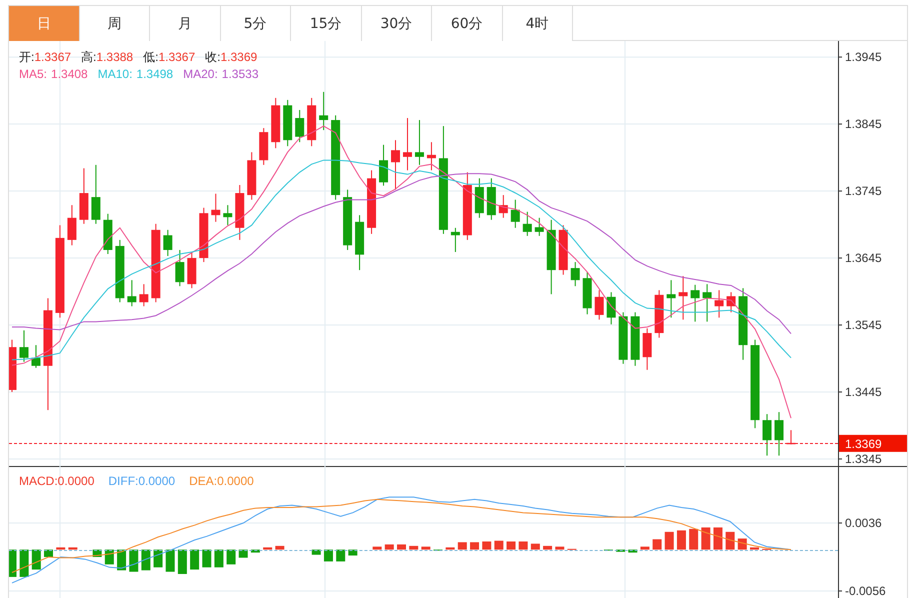 The width and height of the screenshot is (914, 598). Describe the element at coordinates (200, 74) in the screenshot. I see `legend-label: MA20:` at that location.